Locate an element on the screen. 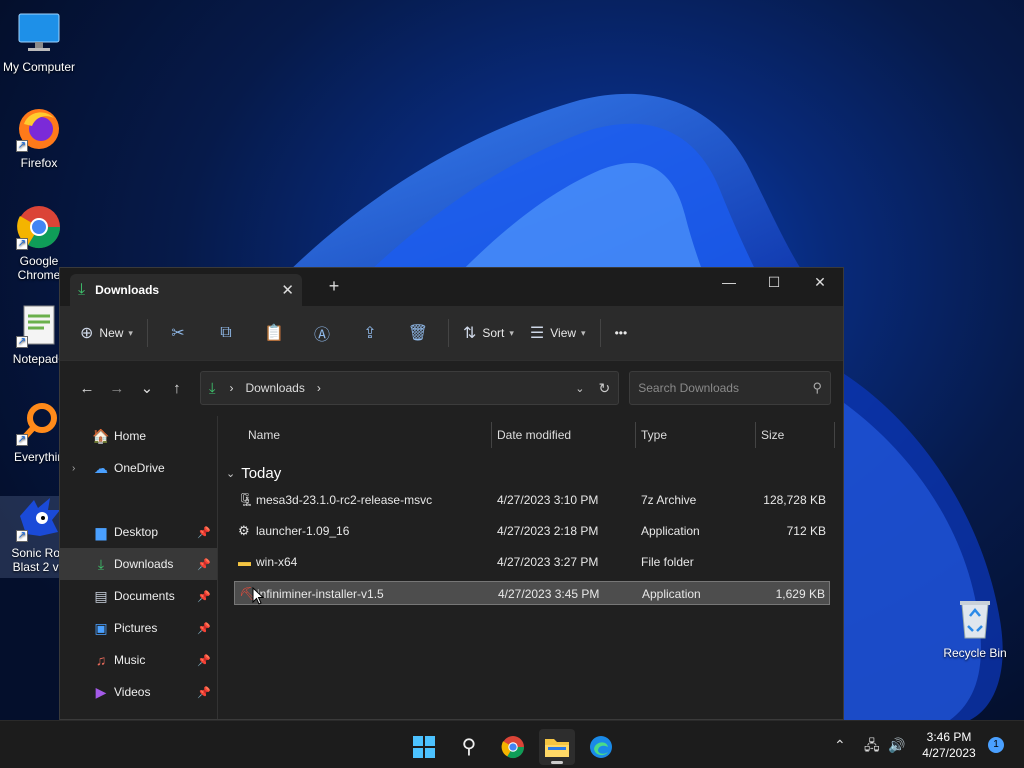  file-date: 4/27/2023 2:18 PM is located at coordinates (548, 531).